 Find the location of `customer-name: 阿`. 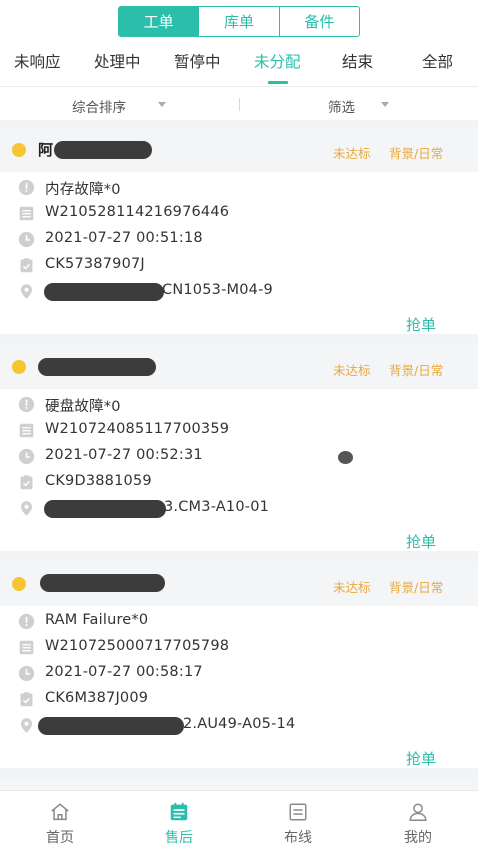

customer-name: 阿 is located at coordinates (46, 150).